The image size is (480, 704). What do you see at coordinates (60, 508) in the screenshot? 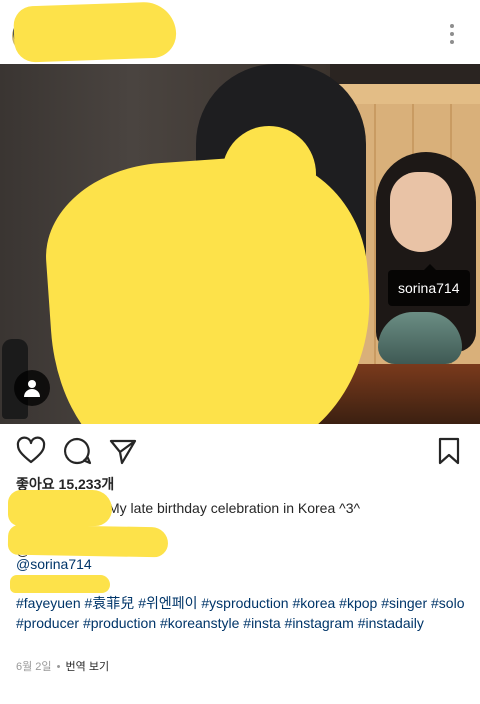
I see `redacted-caption-author` at bounding box center [60, 508].